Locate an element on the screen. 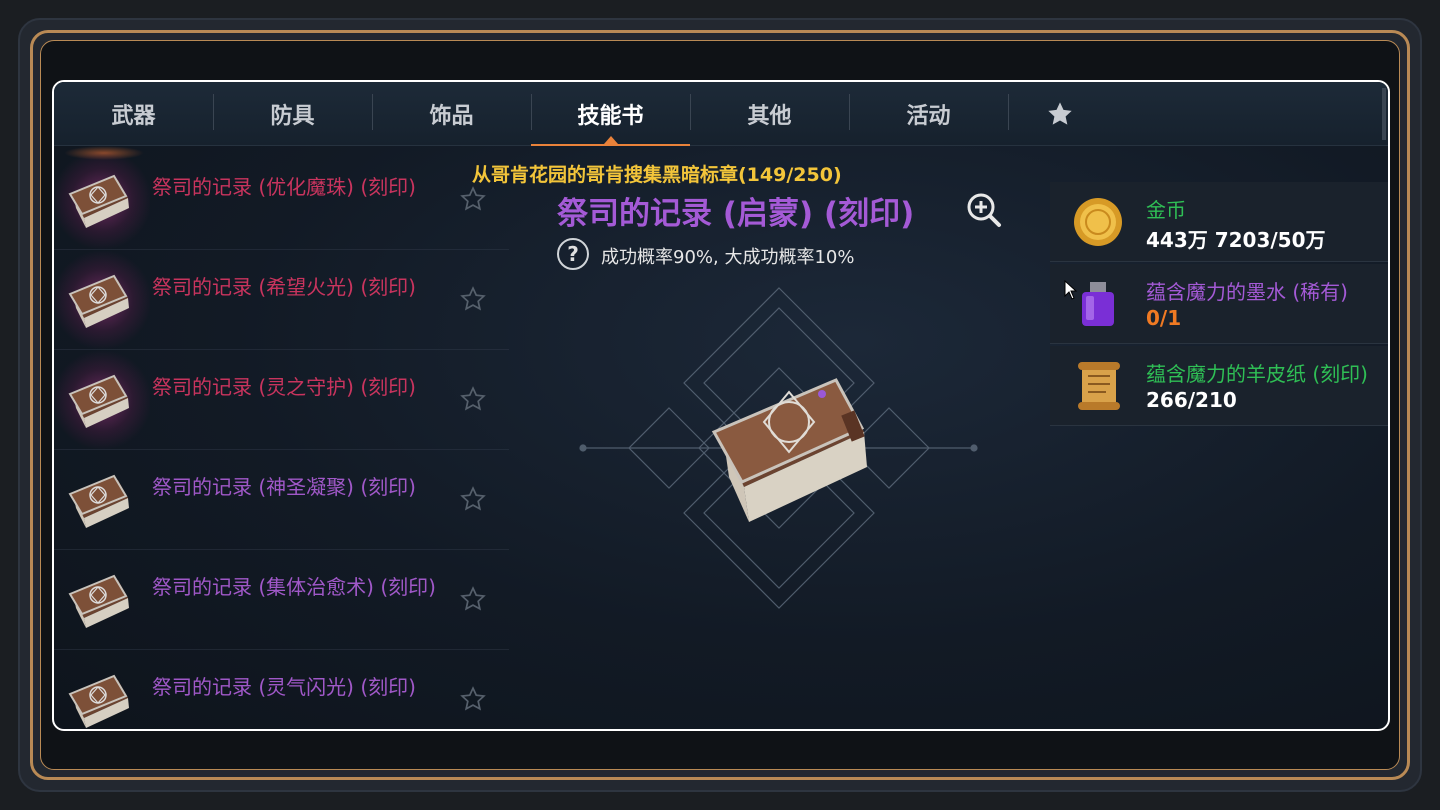 Image resolution: width=1440 pixels, height=810 pixels. book-illustration is located at coordinates (789, 450).